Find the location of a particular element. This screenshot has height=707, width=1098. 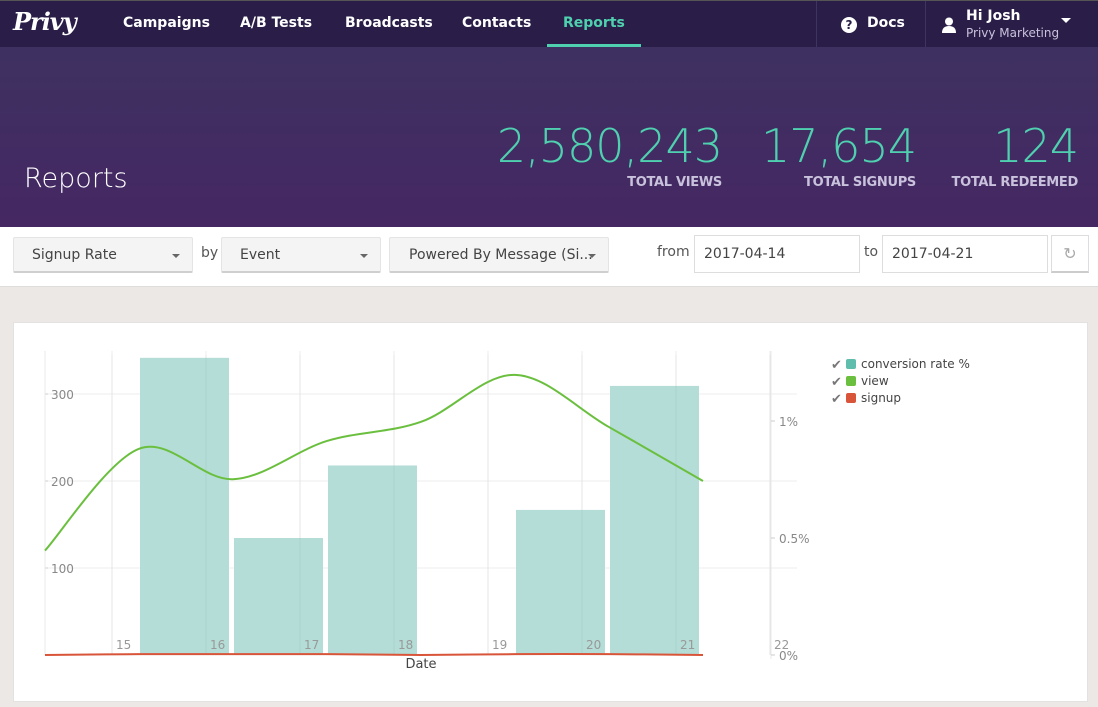

y-left-tick-label: 300 is located at coordinates (62, 395).